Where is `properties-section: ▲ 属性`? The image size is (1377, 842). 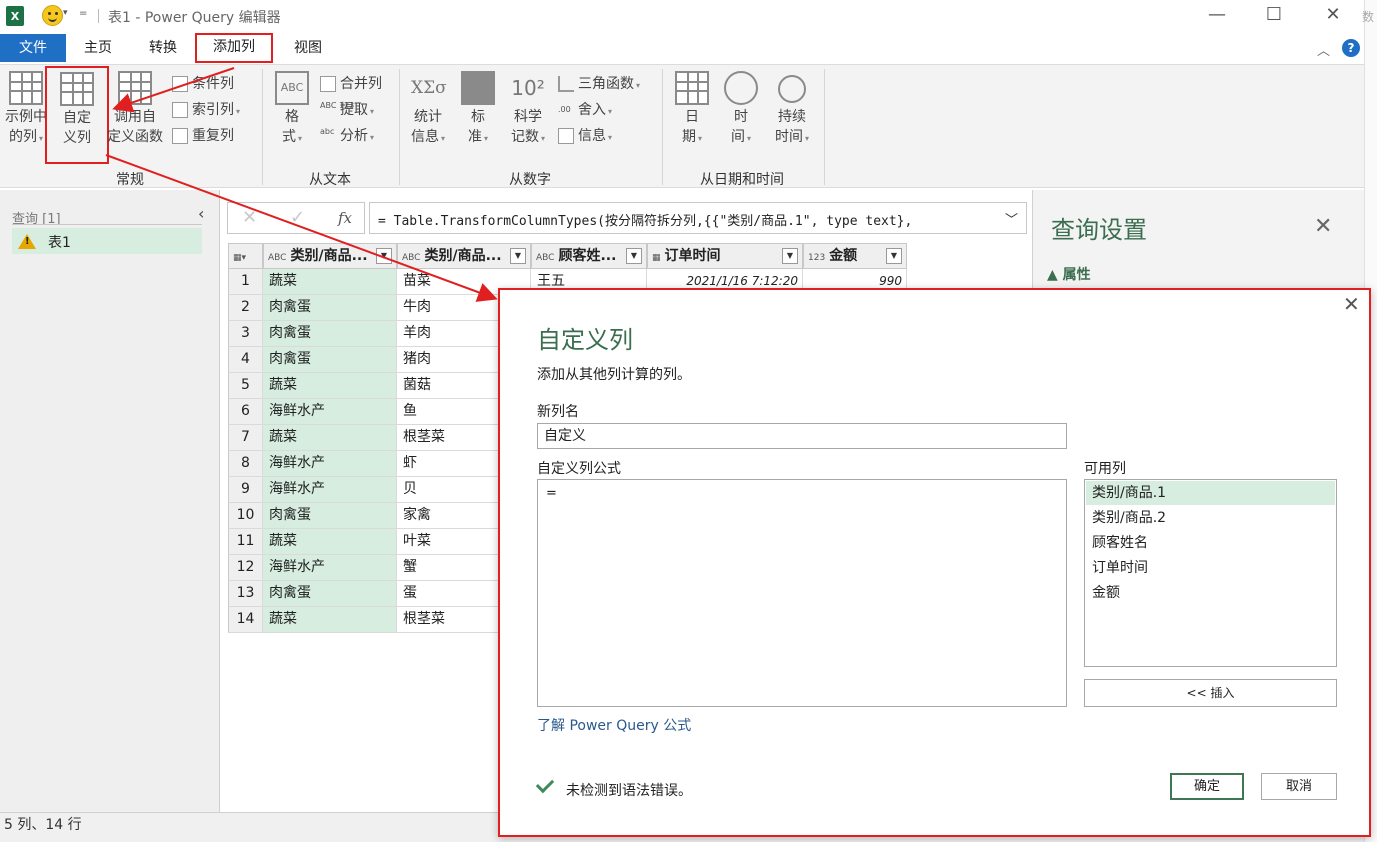
properties-section: ▲ 属性 is located at coordinates (1069, 274).